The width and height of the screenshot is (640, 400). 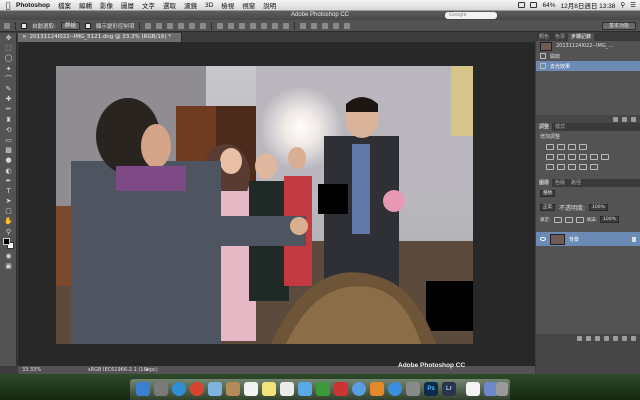 What do you see at coordinates (622, 5) in the screenshot?
I see `spotlight-icon: ⚲` at bounding box center [622, 5].